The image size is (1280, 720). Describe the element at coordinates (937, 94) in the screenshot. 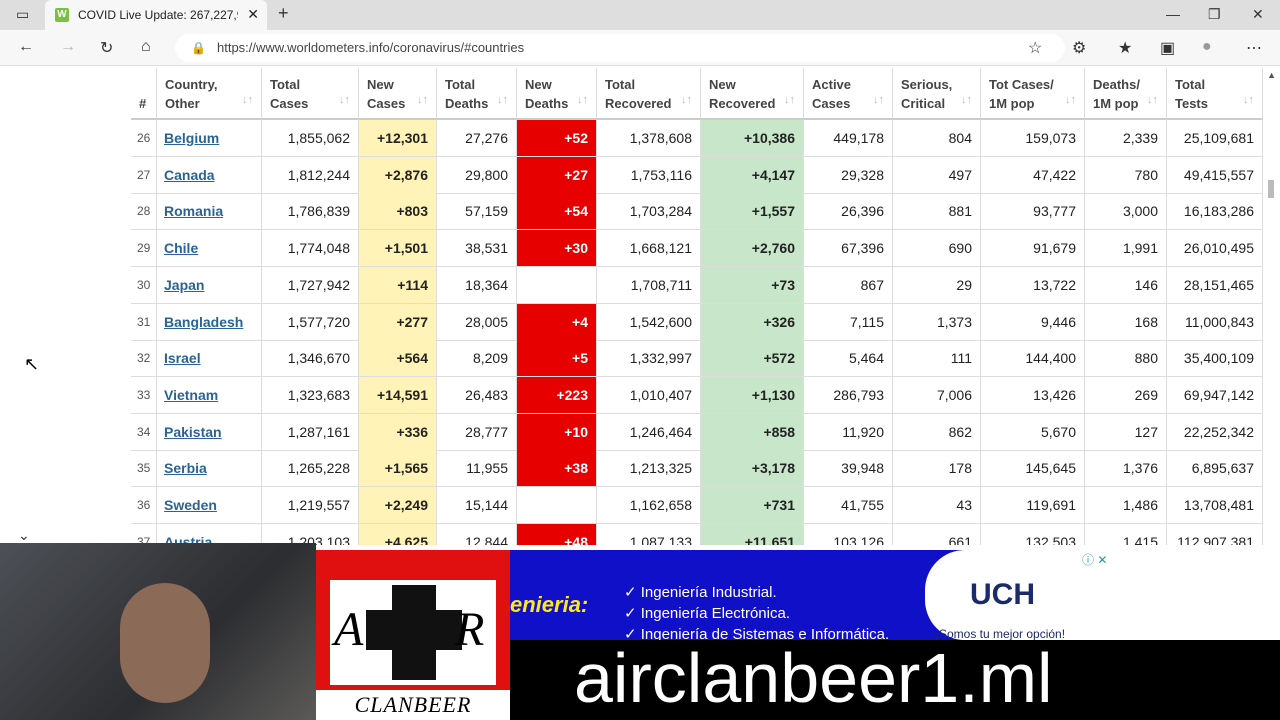

I see `header-serious-critical: Serious, Critical ↓↑` at that location.